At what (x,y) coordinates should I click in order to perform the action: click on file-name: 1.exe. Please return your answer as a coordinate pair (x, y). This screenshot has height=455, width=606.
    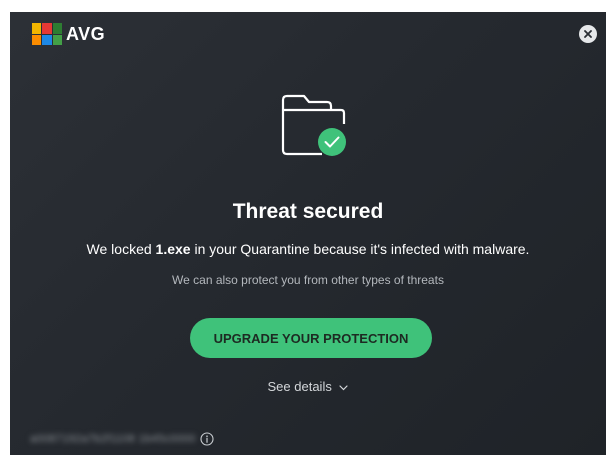
    Looking at the image, I should click on (173, 249).